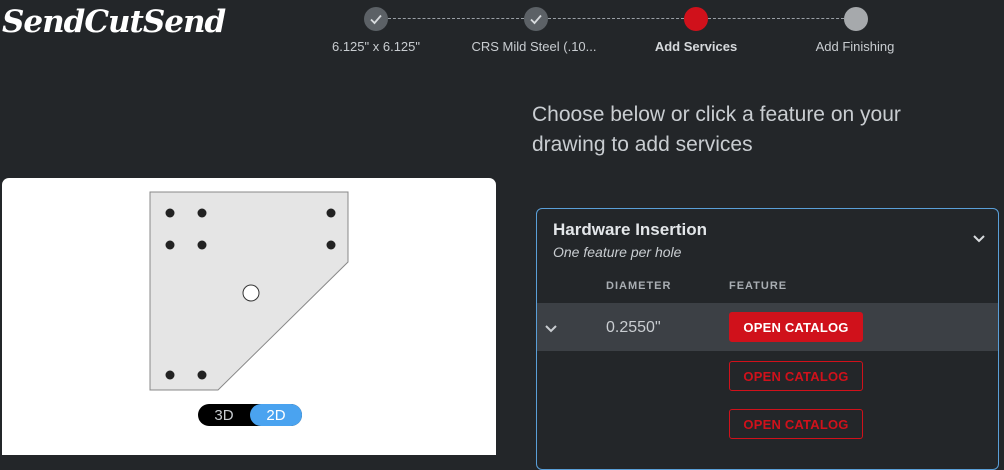 Image resolution: width=1004 pixels, height=470 pixels. I want to click on chevron-down-icon, so click(551, 330).